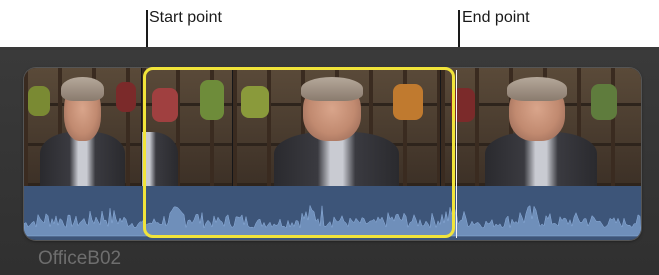 The image size is (659, 275). I want to click on clip-name: OfficeB02, so click(80, 258).